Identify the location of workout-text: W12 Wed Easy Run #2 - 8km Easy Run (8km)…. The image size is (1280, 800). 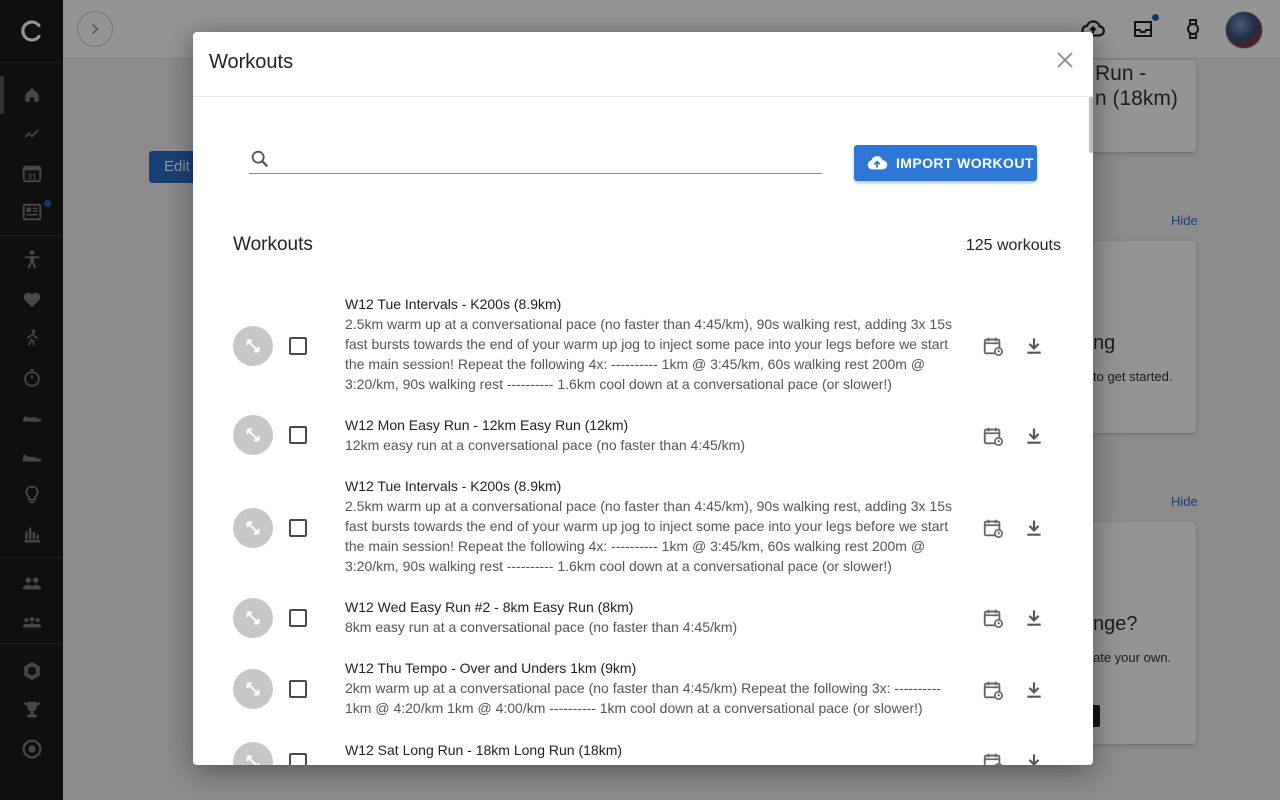
(655, 617).